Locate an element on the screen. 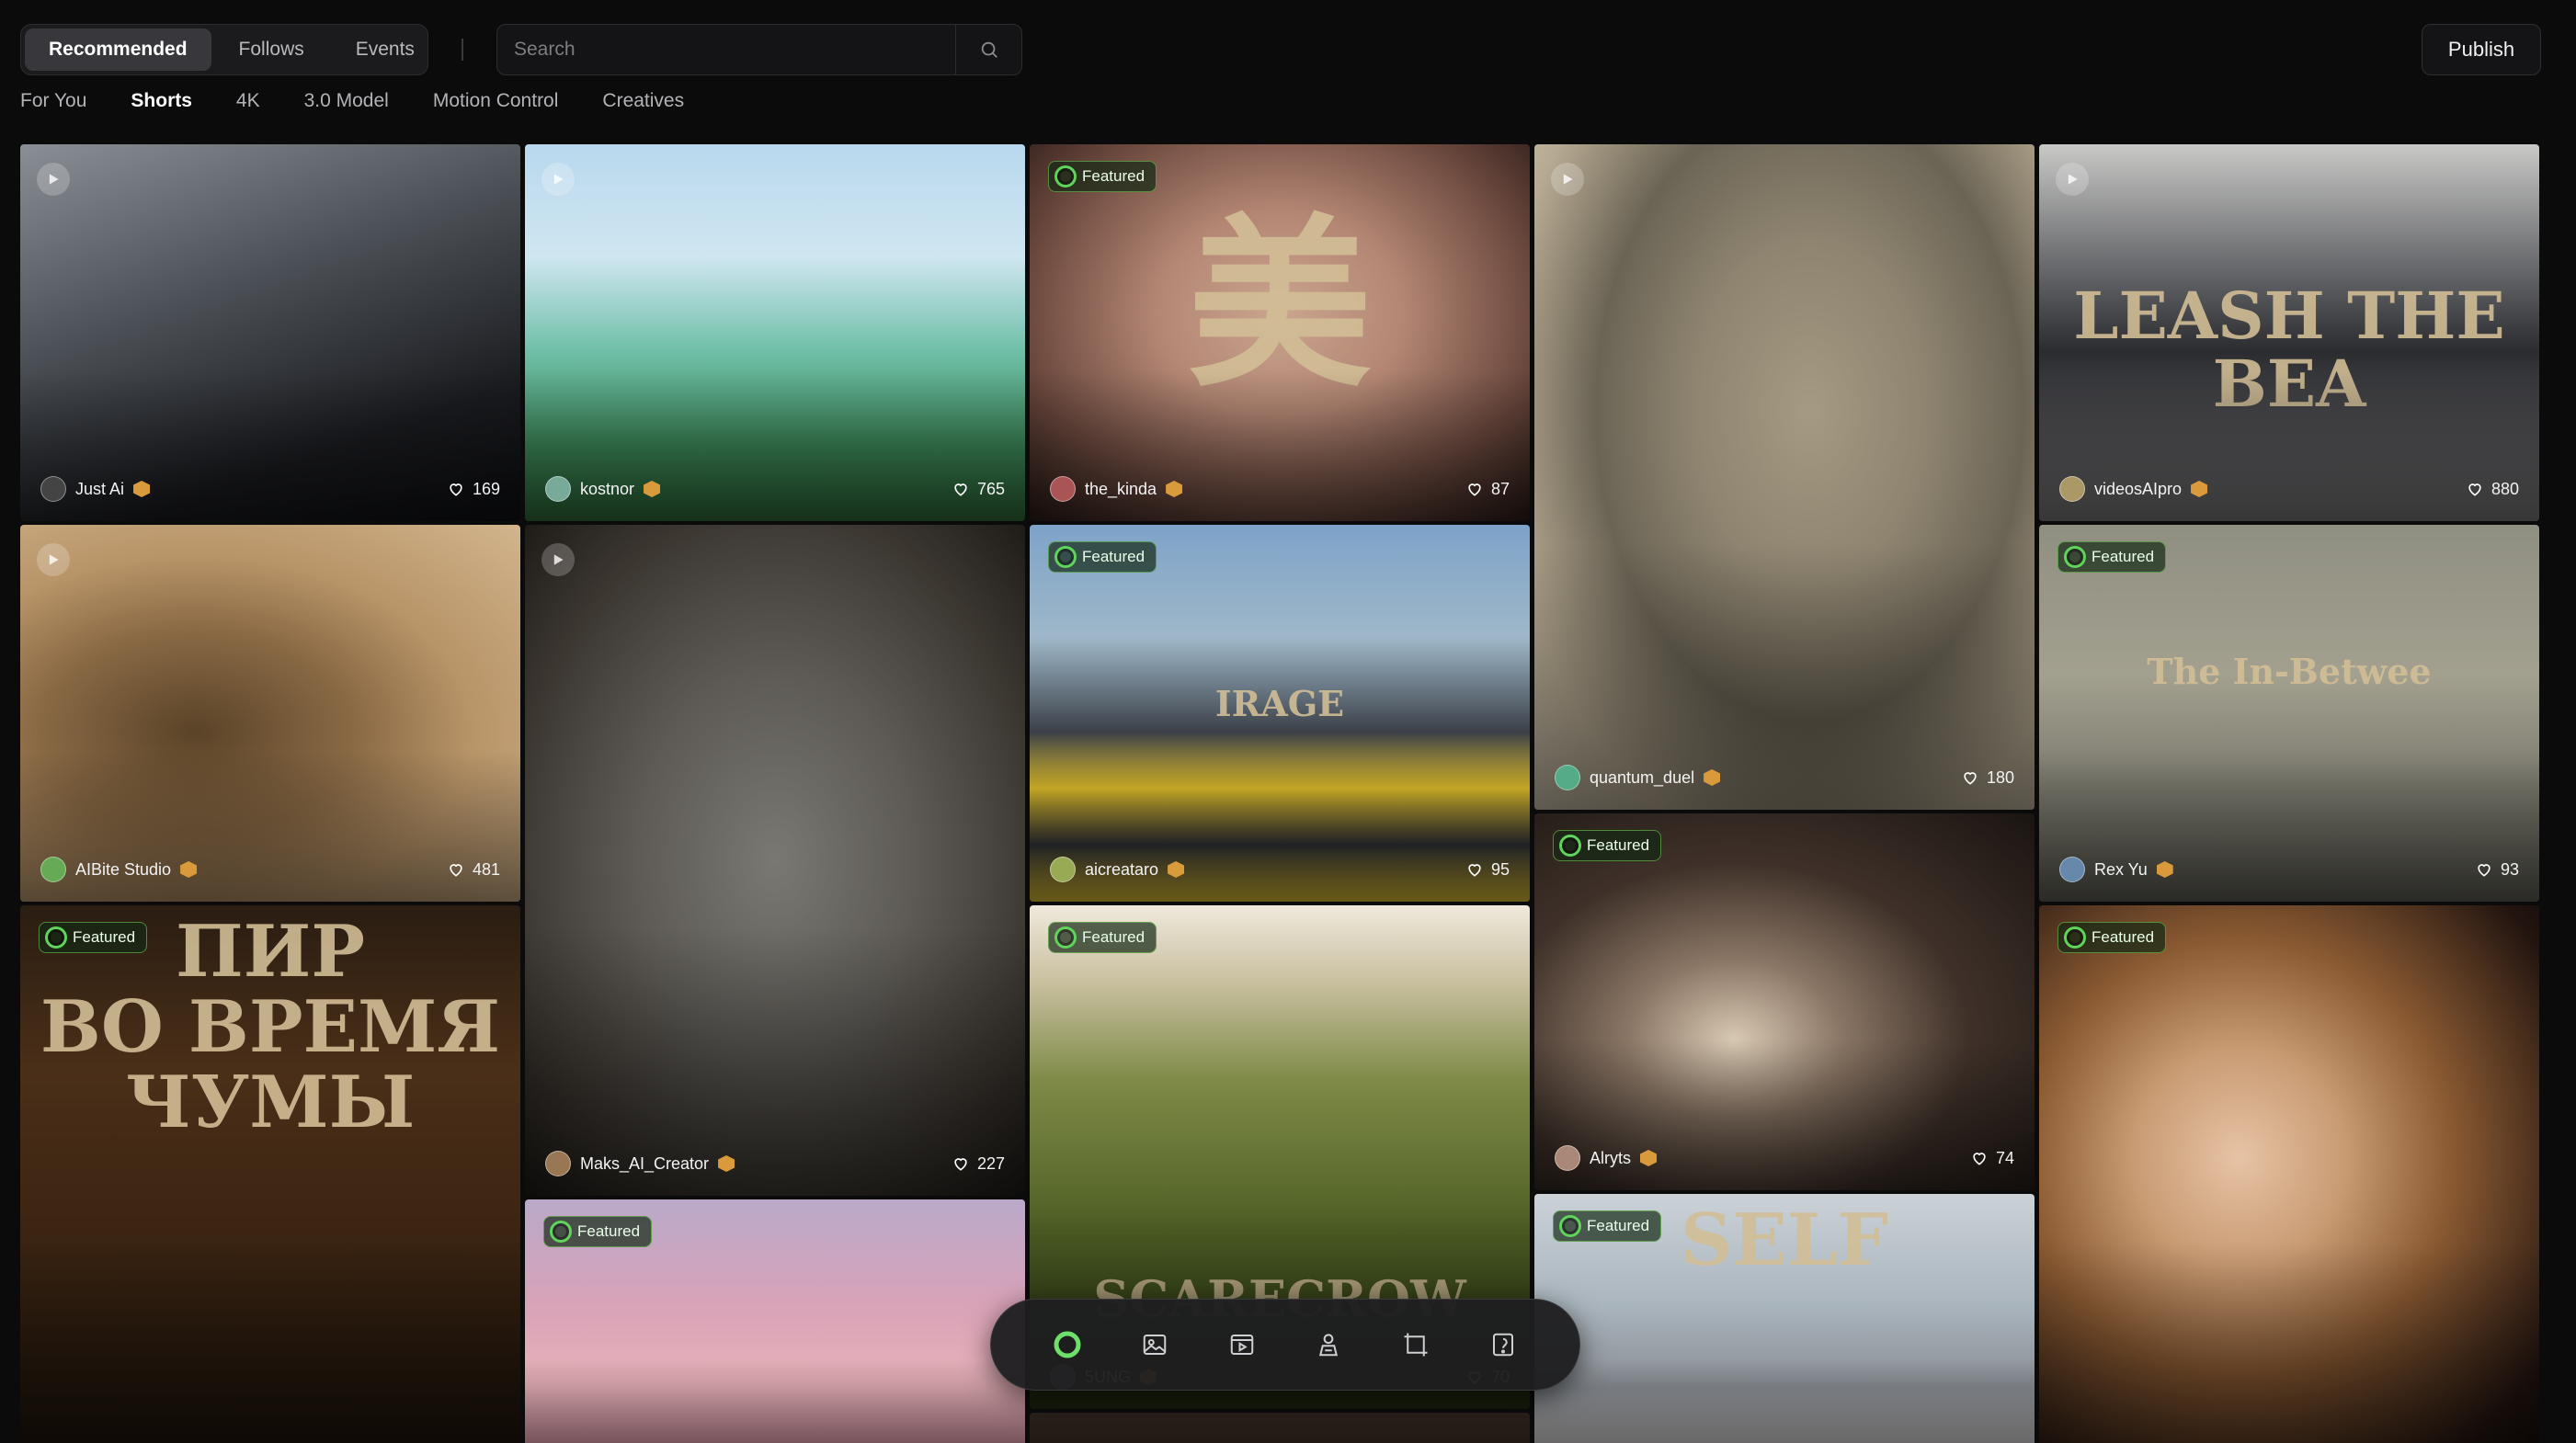 The image size is (2576, 1443). author-name: Just Ai is located at coordinates (99, 490).